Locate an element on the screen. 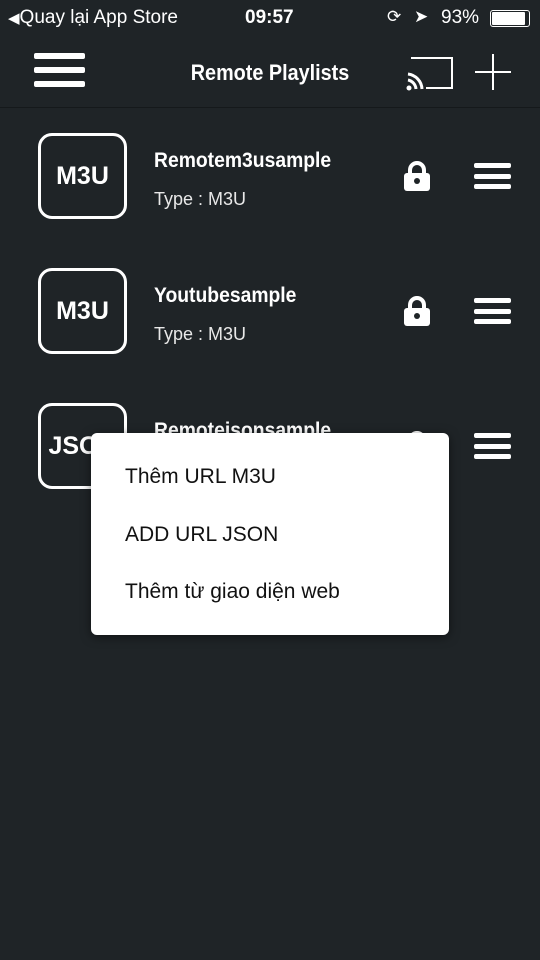  playlist-item: M3U Youtubesample Type : M3U is located at coordinates (270, 335).